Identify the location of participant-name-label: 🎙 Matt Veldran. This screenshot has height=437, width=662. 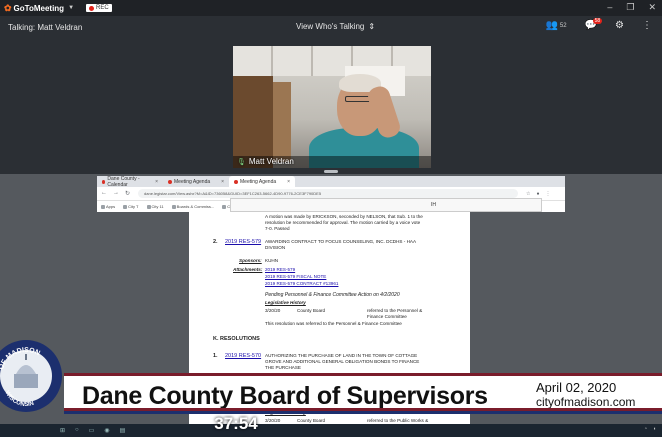
(265, 161).